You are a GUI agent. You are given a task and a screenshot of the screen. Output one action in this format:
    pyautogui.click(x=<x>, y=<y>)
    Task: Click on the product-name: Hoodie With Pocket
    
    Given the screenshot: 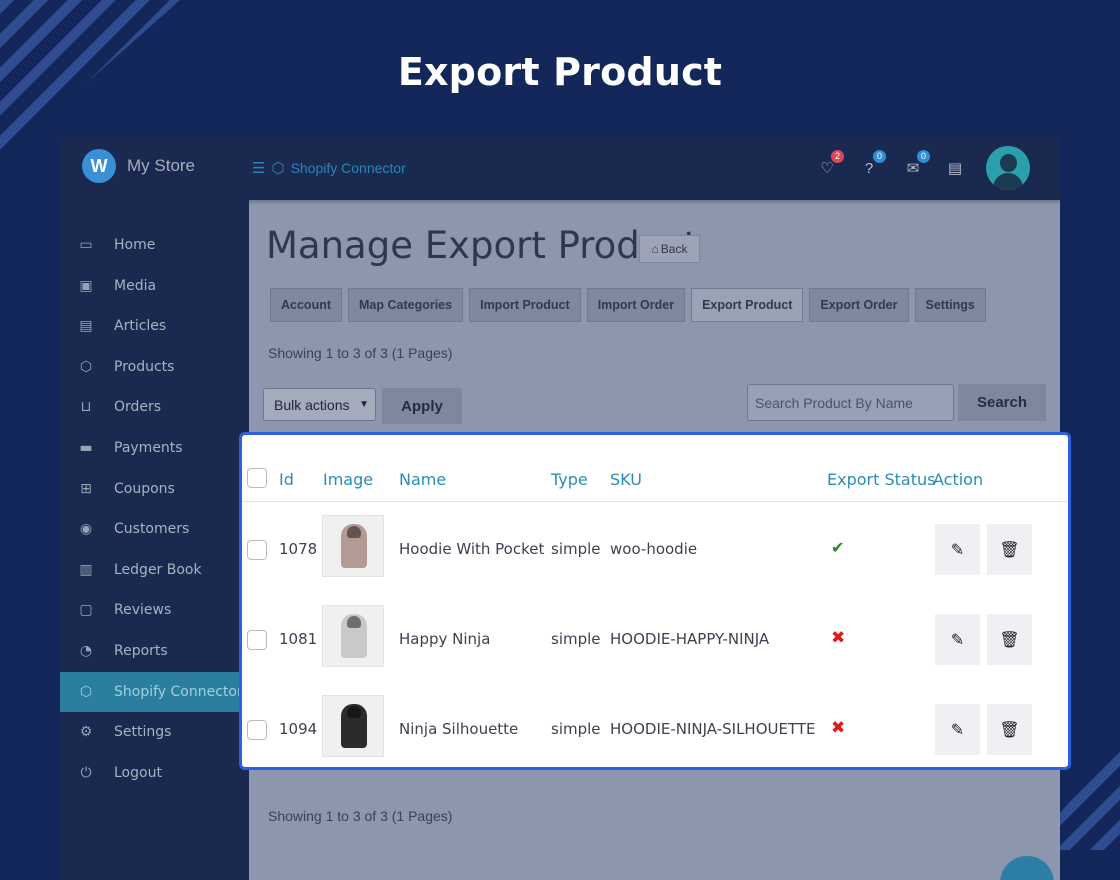 What is the action you would take?
    pyautogui.click(x=472, y=549)
    